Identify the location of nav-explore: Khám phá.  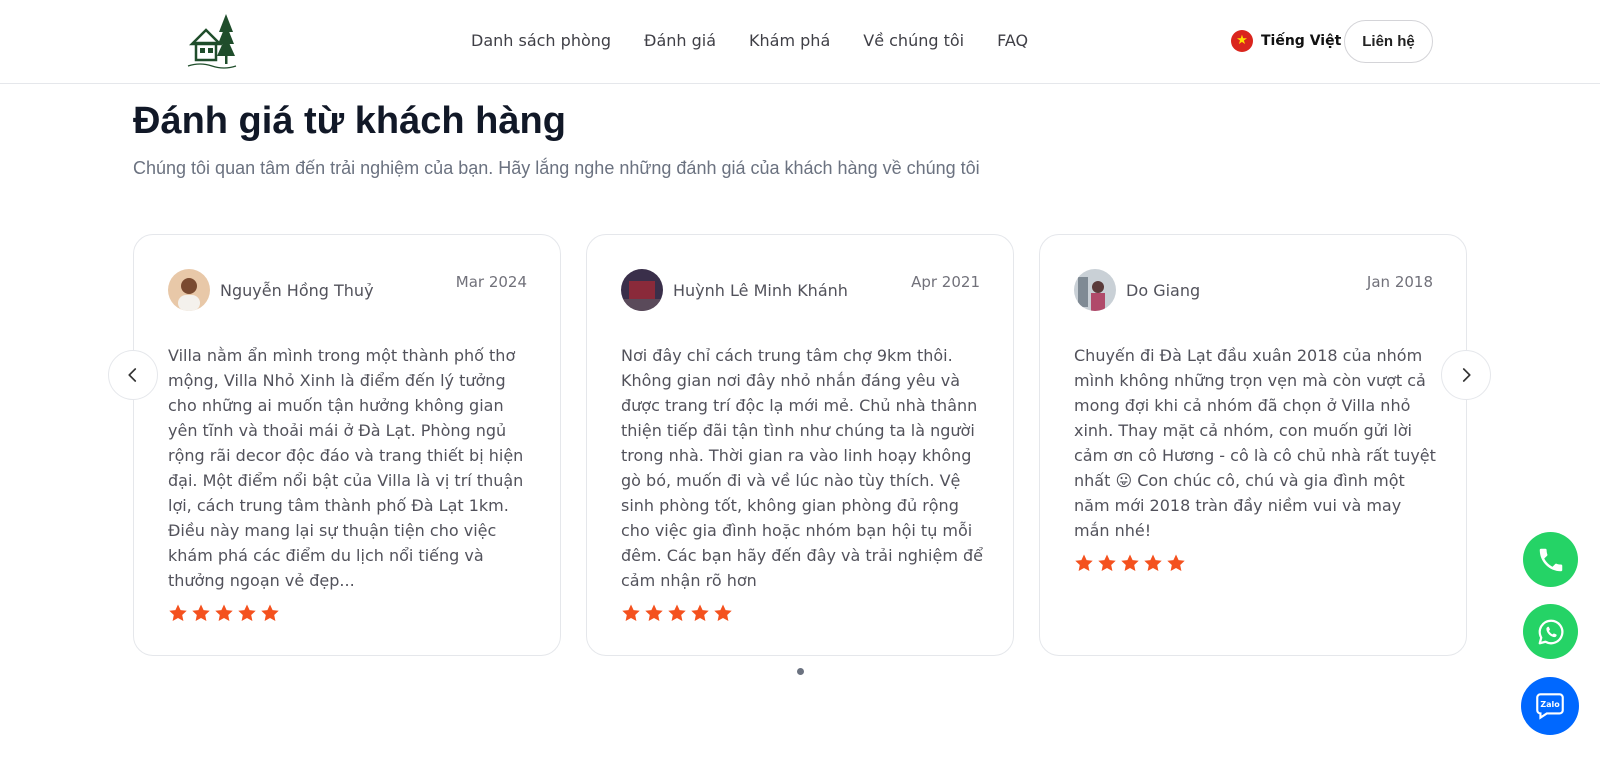
(789, 40).